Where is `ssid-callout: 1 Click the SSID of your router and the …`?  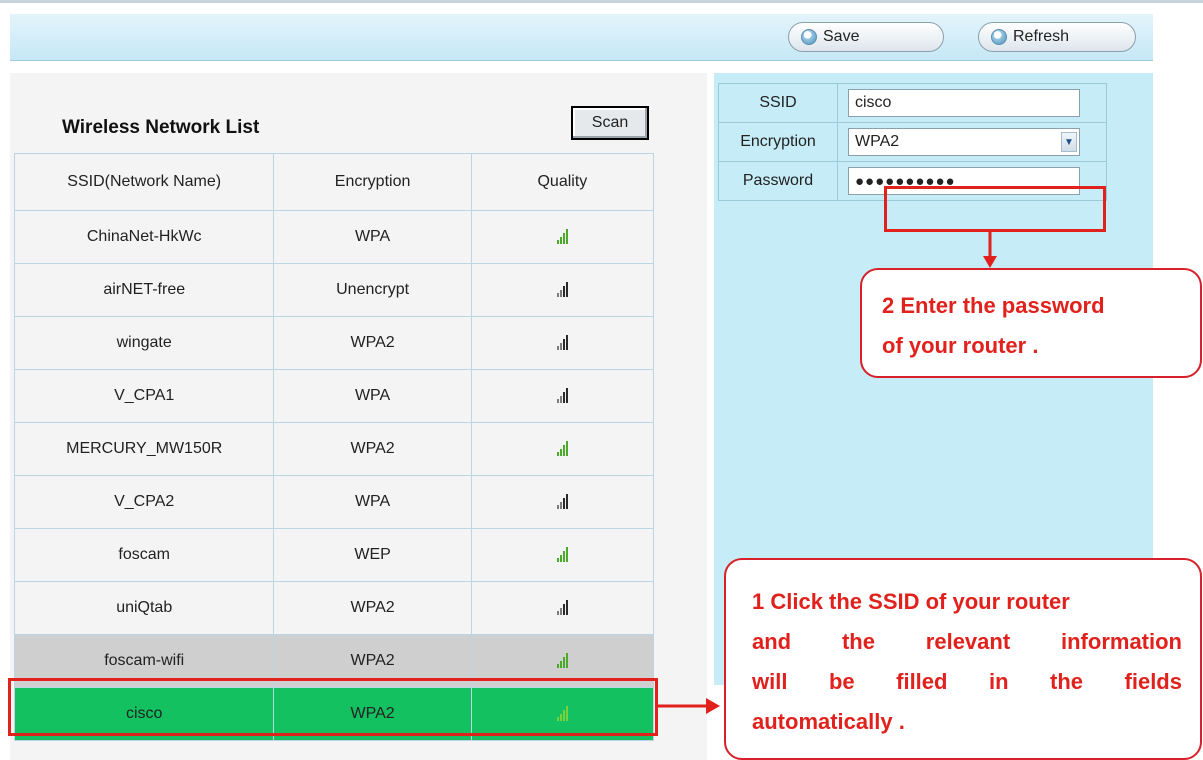
ssid-callout: 1 Click the SSID of your router and the … is located at coordinates (963, 659).